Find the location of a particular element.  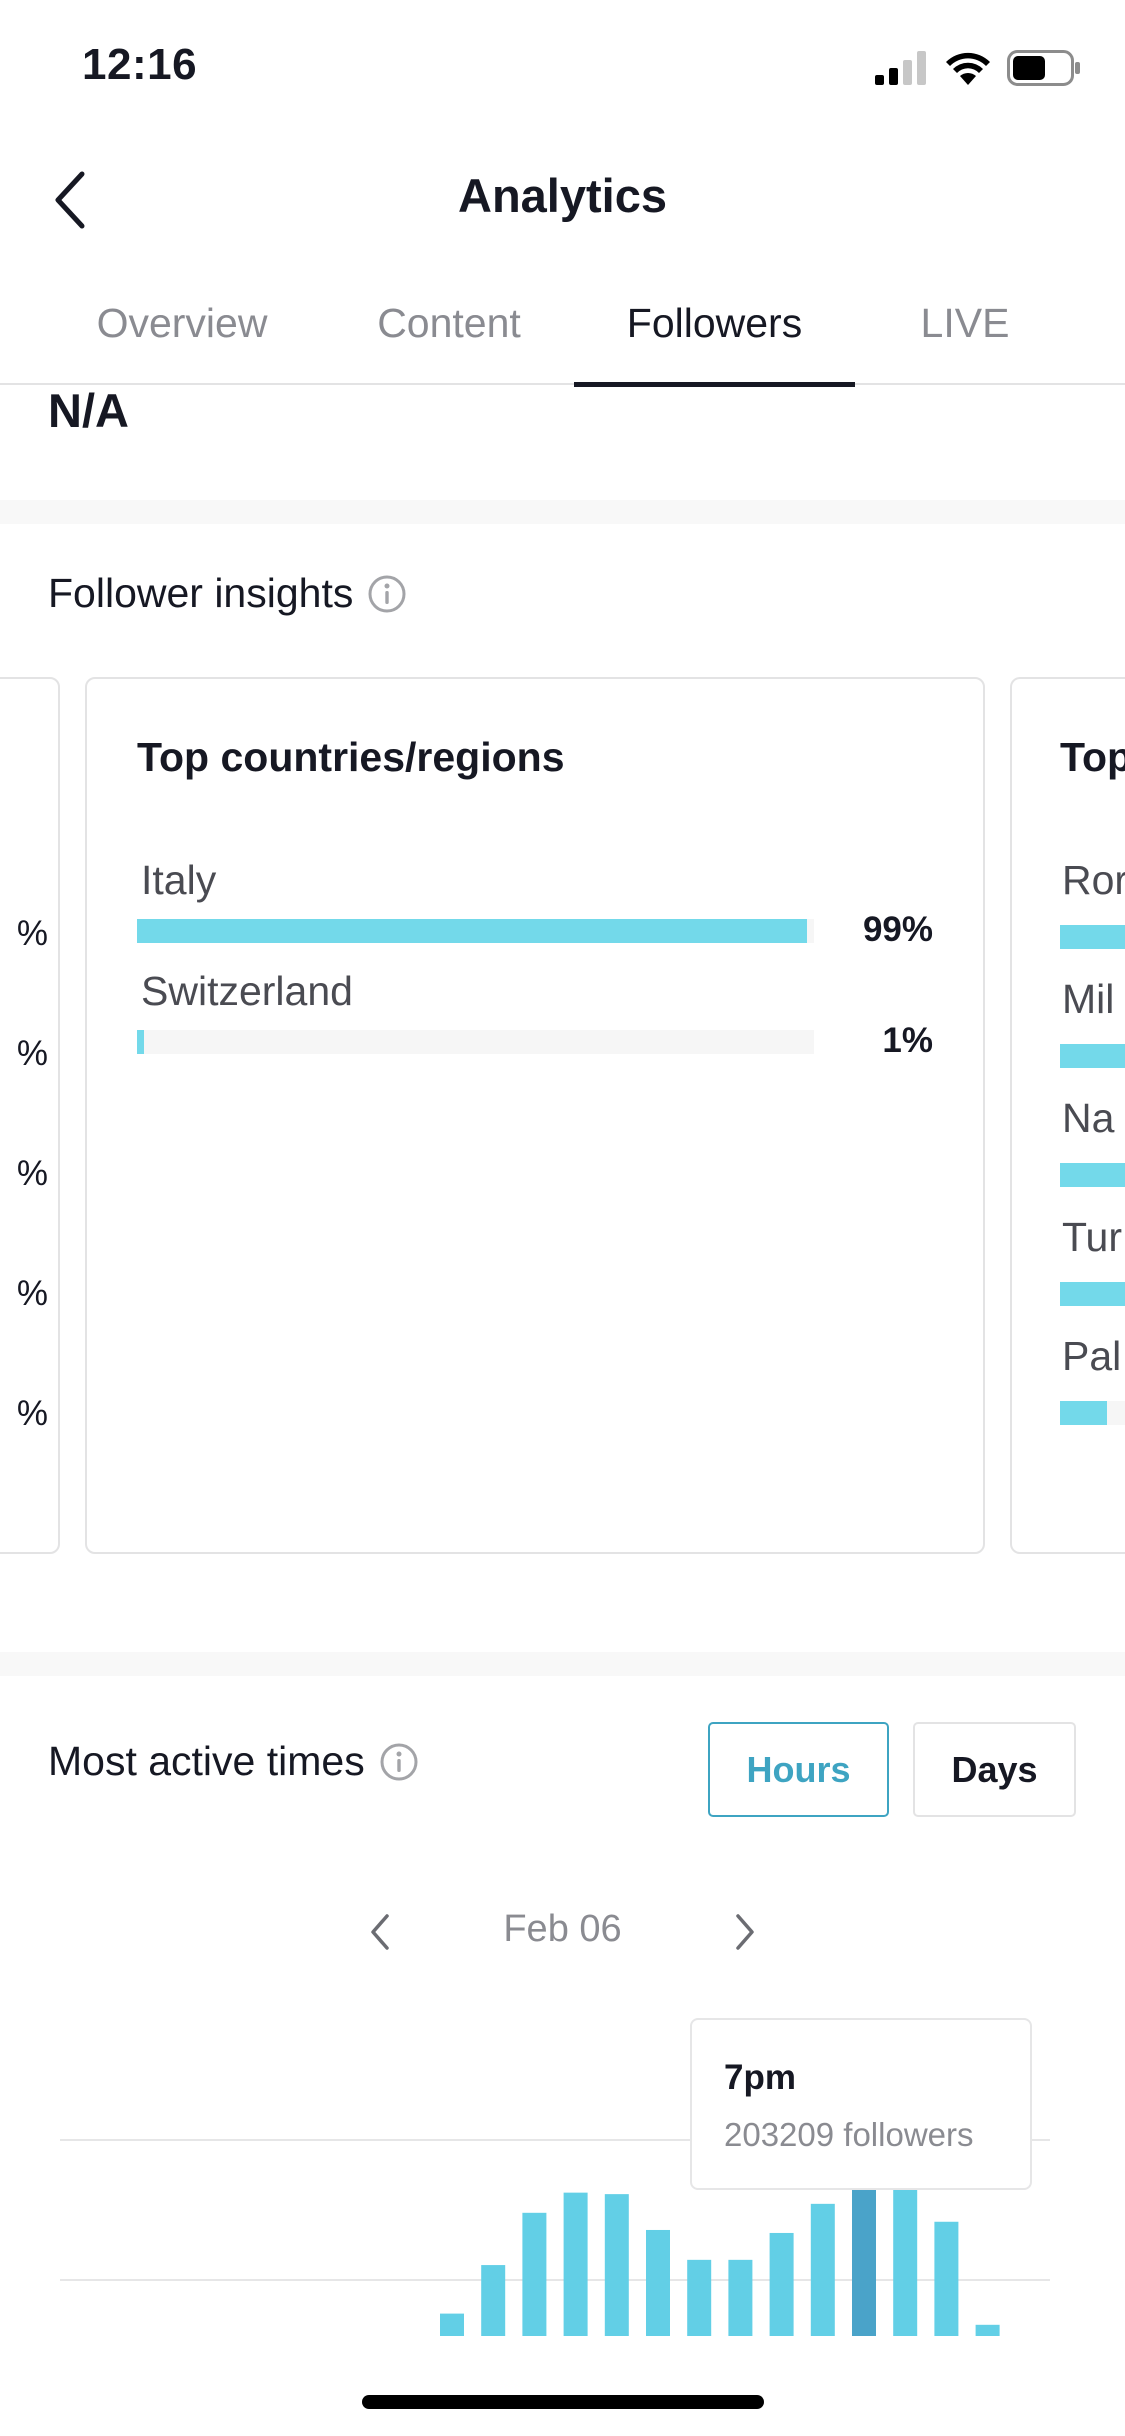

card-title: Top is located at coordinates (1092, 757).